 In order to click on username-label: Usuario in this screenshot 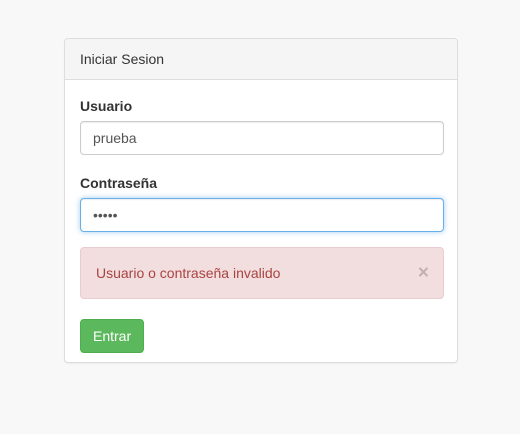, I will do `click(106, 106)`.